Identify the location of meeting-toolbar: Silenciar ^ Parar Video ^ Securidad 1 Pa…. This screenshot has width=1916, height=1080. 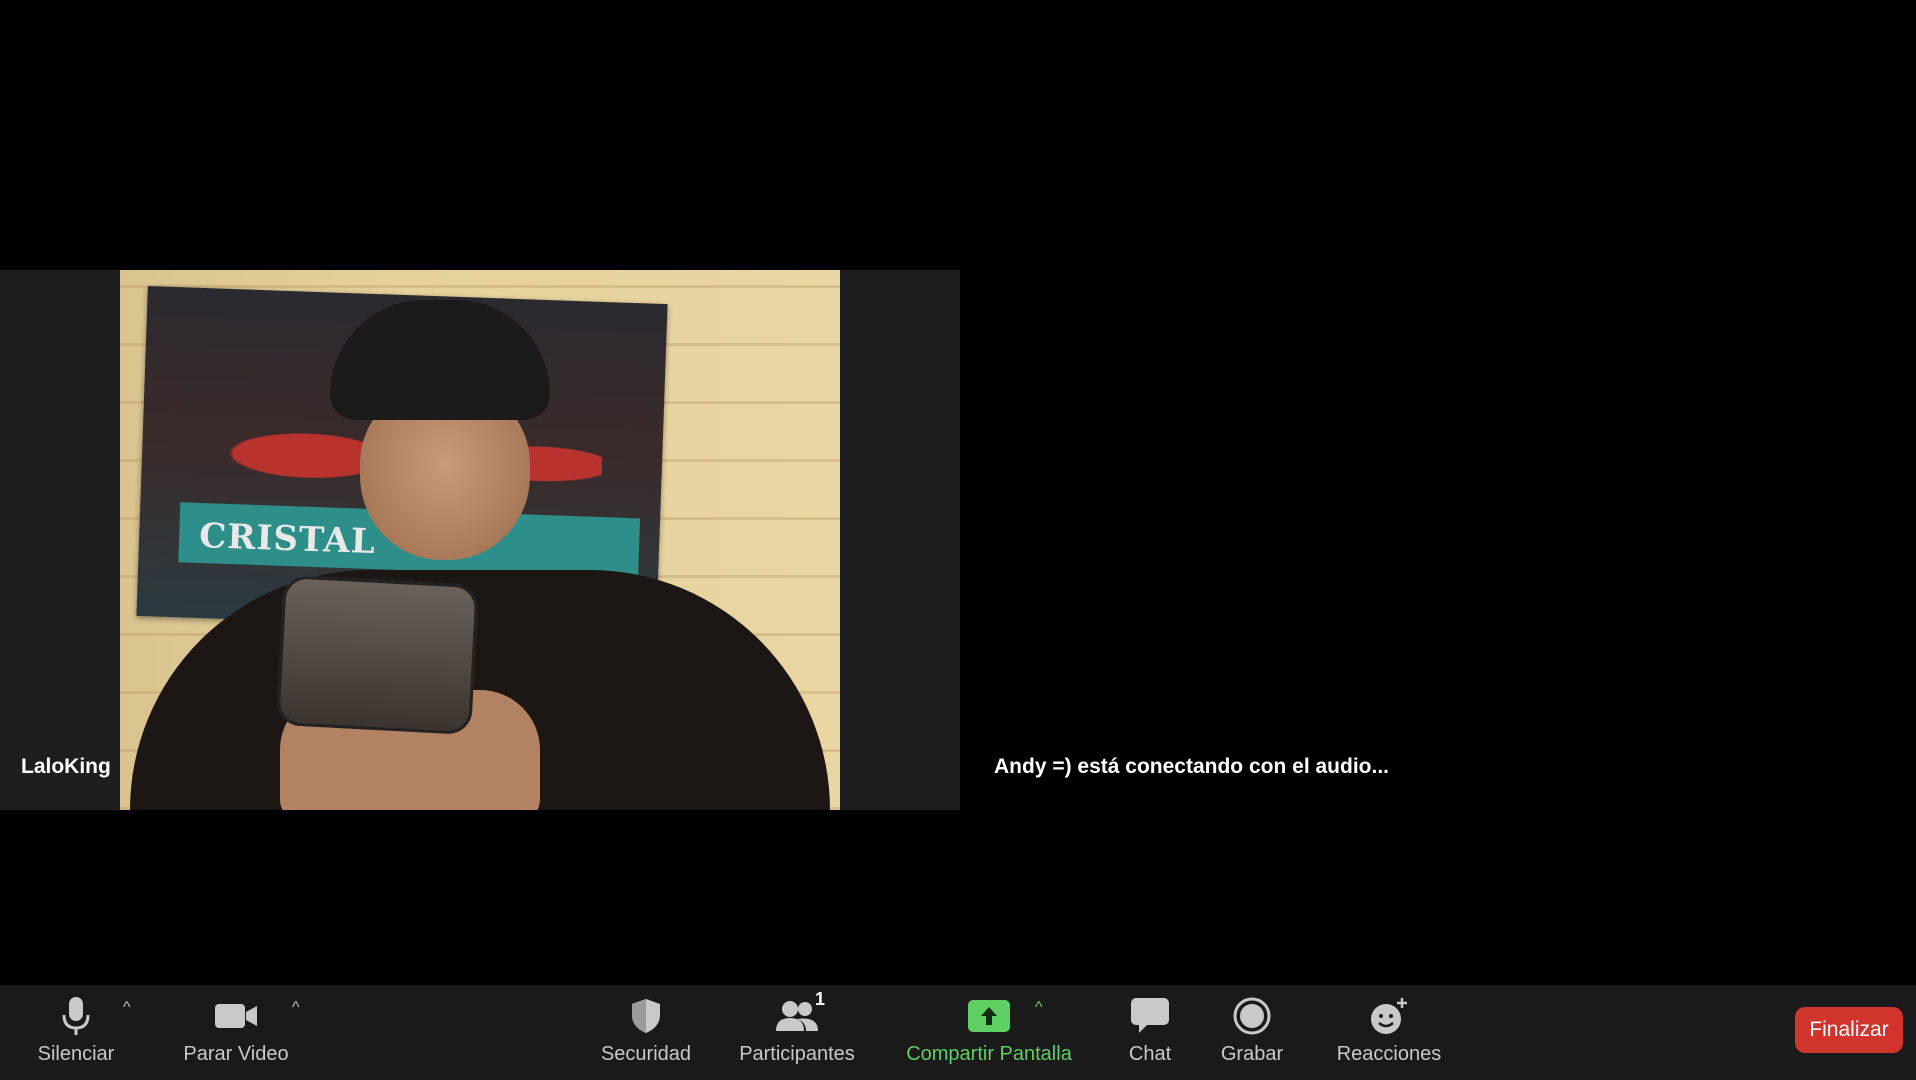
(958, 1032).